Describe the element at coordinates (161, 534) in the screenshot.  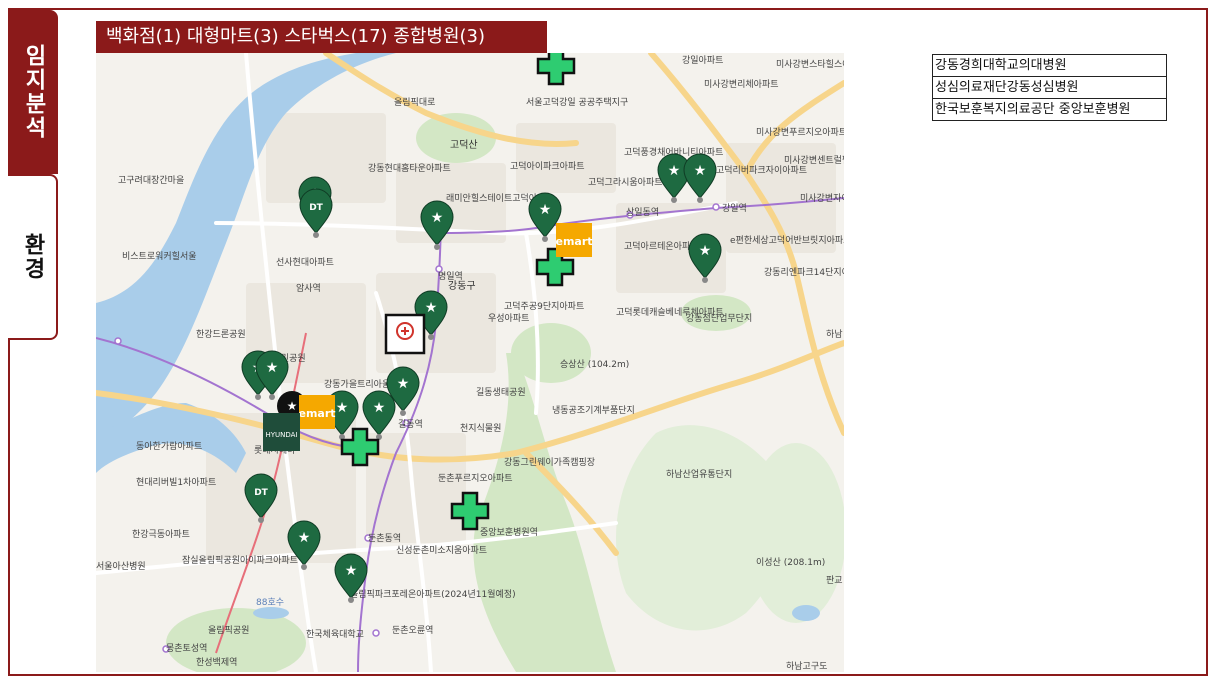
I see `map-label: 한강극동아파트` at that location.